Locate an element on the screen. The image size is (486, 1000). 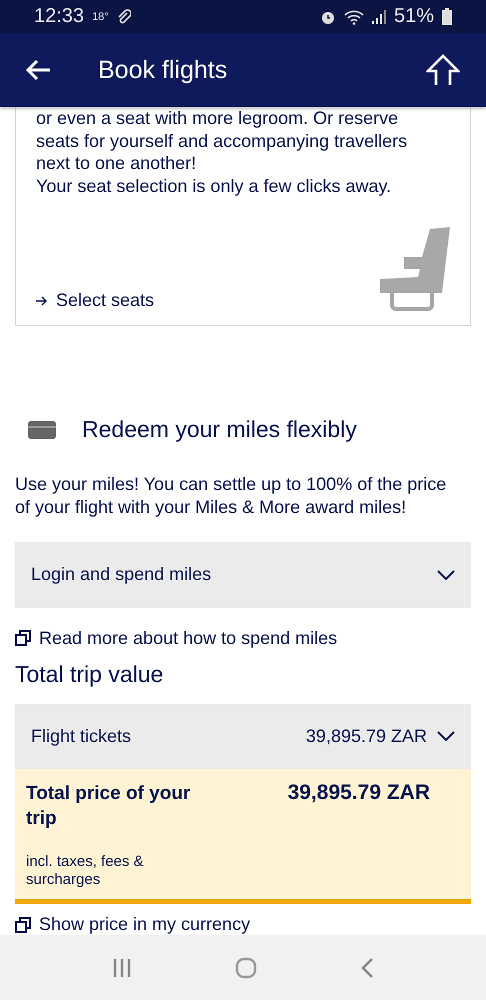
temperature: 18° is located at coordinates (100, 16).